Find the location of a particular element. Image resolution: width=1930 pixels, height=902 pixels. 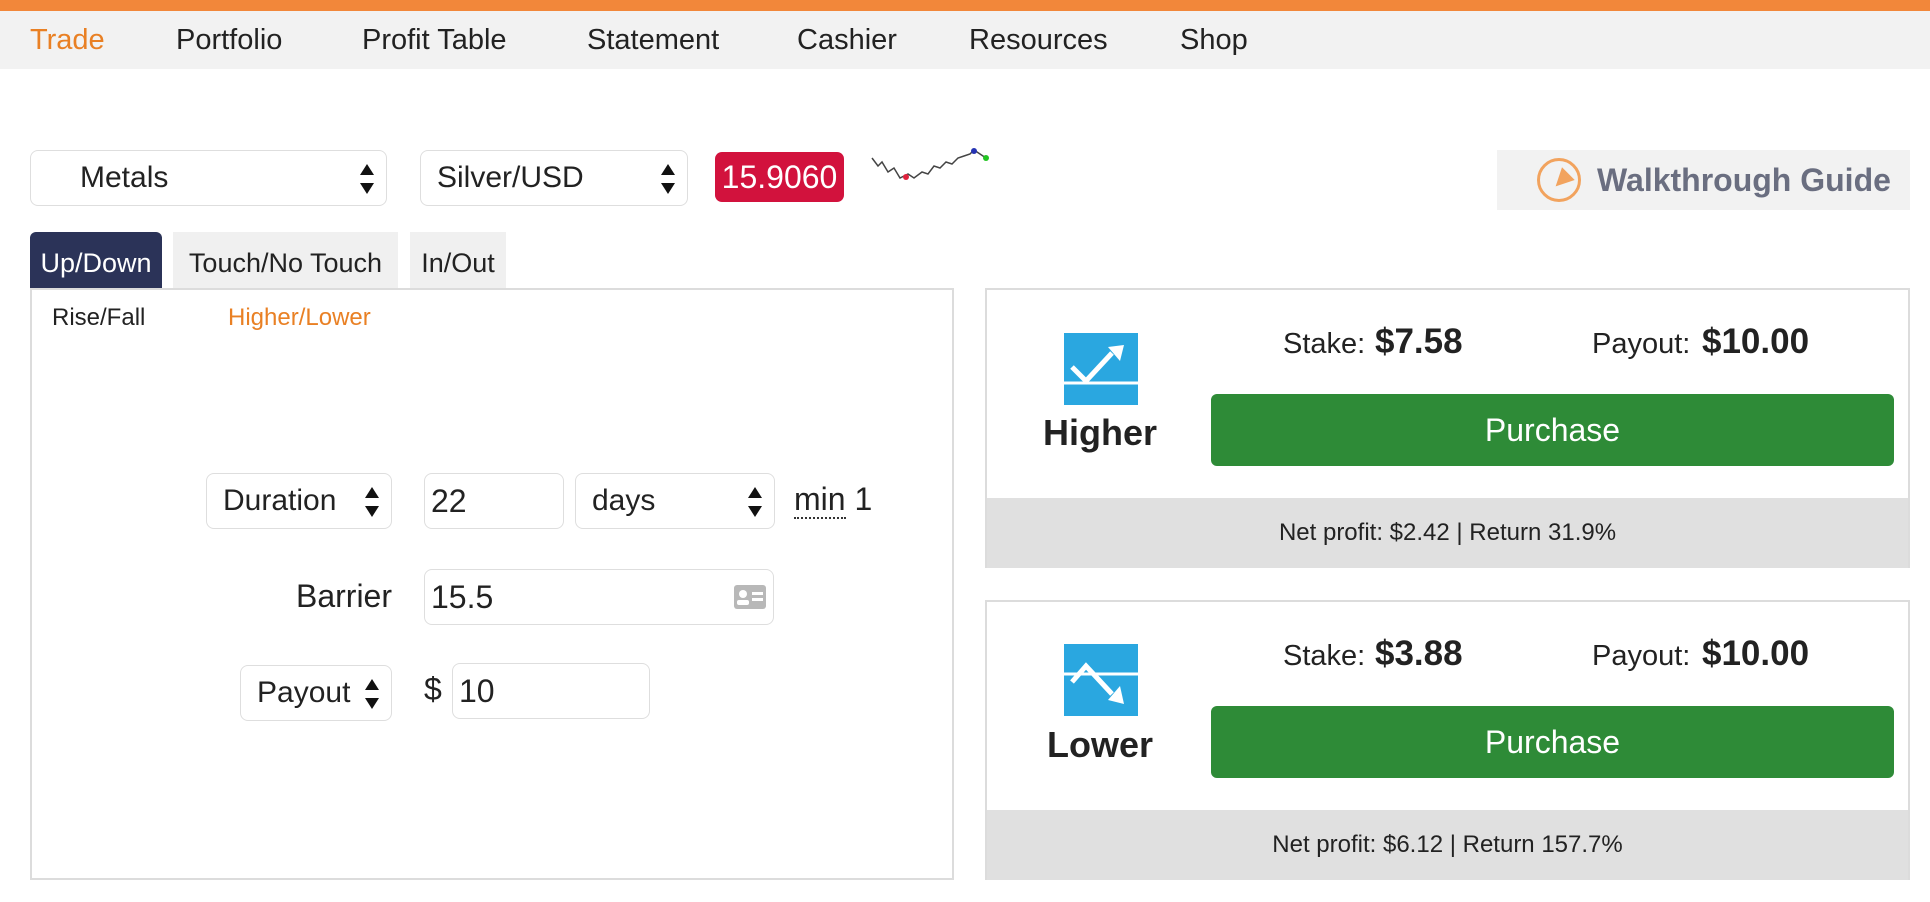

duration-unit-select: days is located at coordinates (675, 501).